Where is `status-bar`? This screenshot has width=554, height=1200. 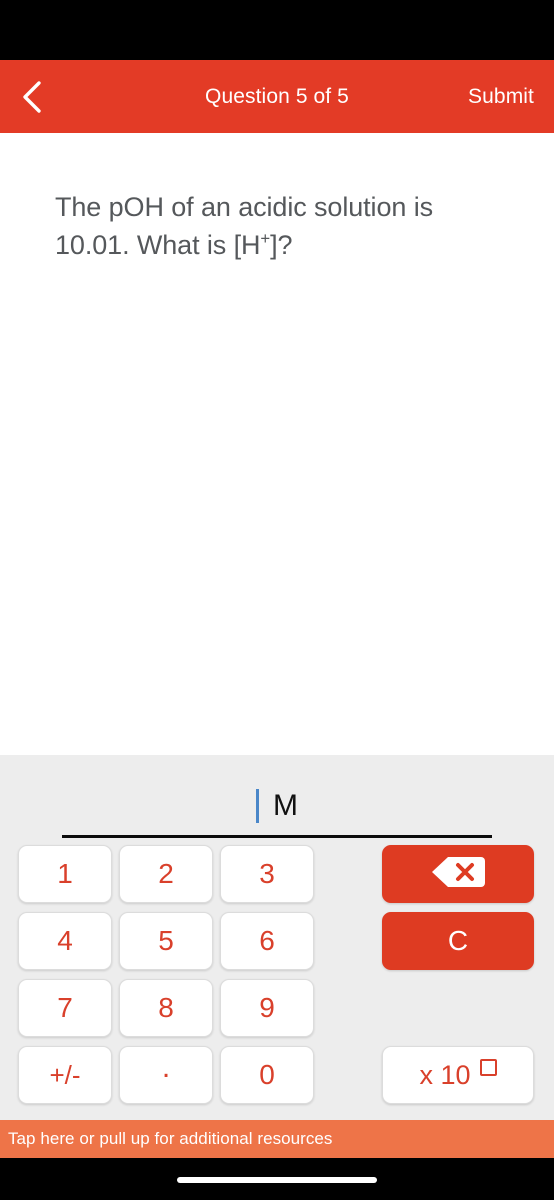
status-bar is located at coordinates (277, 30).